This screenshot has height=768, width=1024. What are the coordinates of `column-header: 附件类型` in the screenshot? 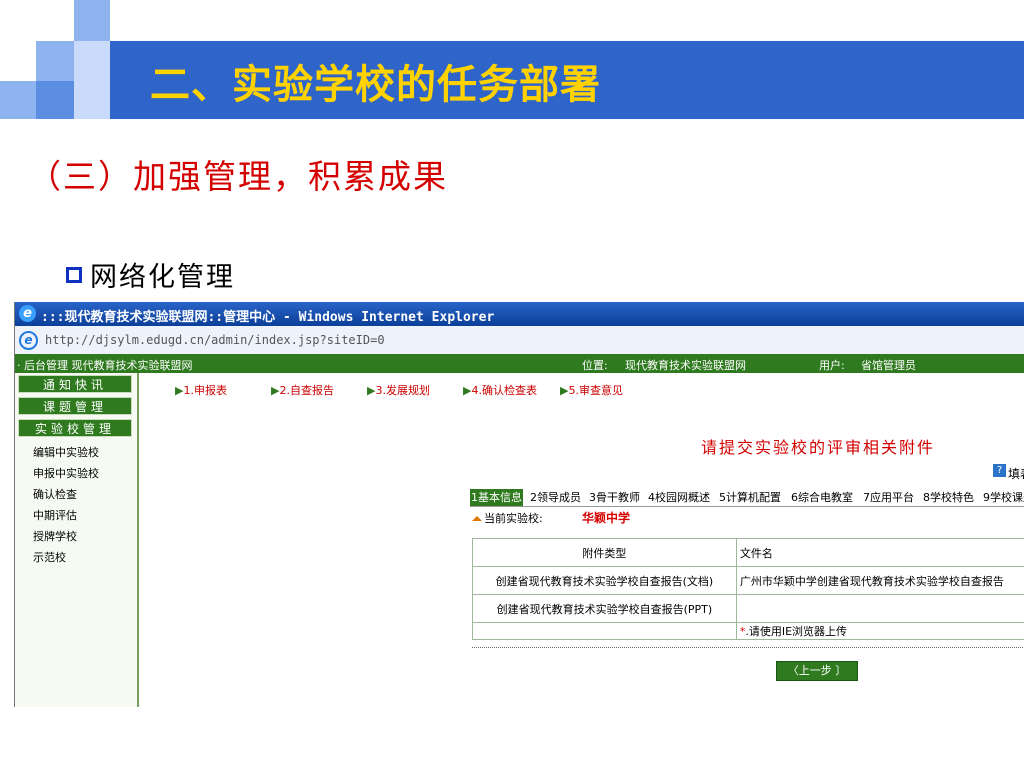 It's located at (604, 552).